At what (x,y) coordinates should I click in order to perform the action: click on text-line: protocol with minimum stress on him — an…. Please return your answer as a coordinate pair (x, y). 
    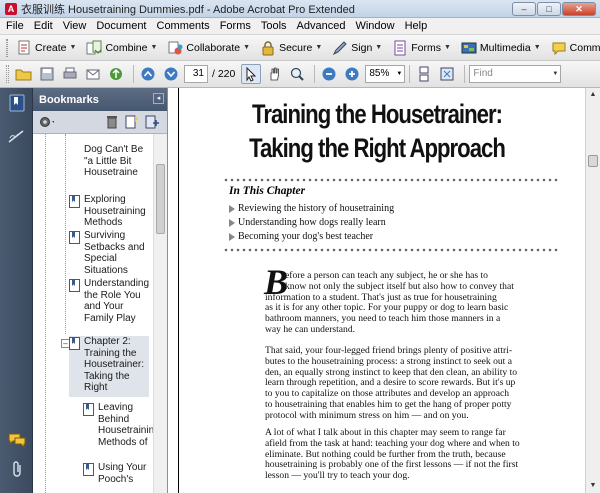
    Looking at the image, I should click on (367, 415).